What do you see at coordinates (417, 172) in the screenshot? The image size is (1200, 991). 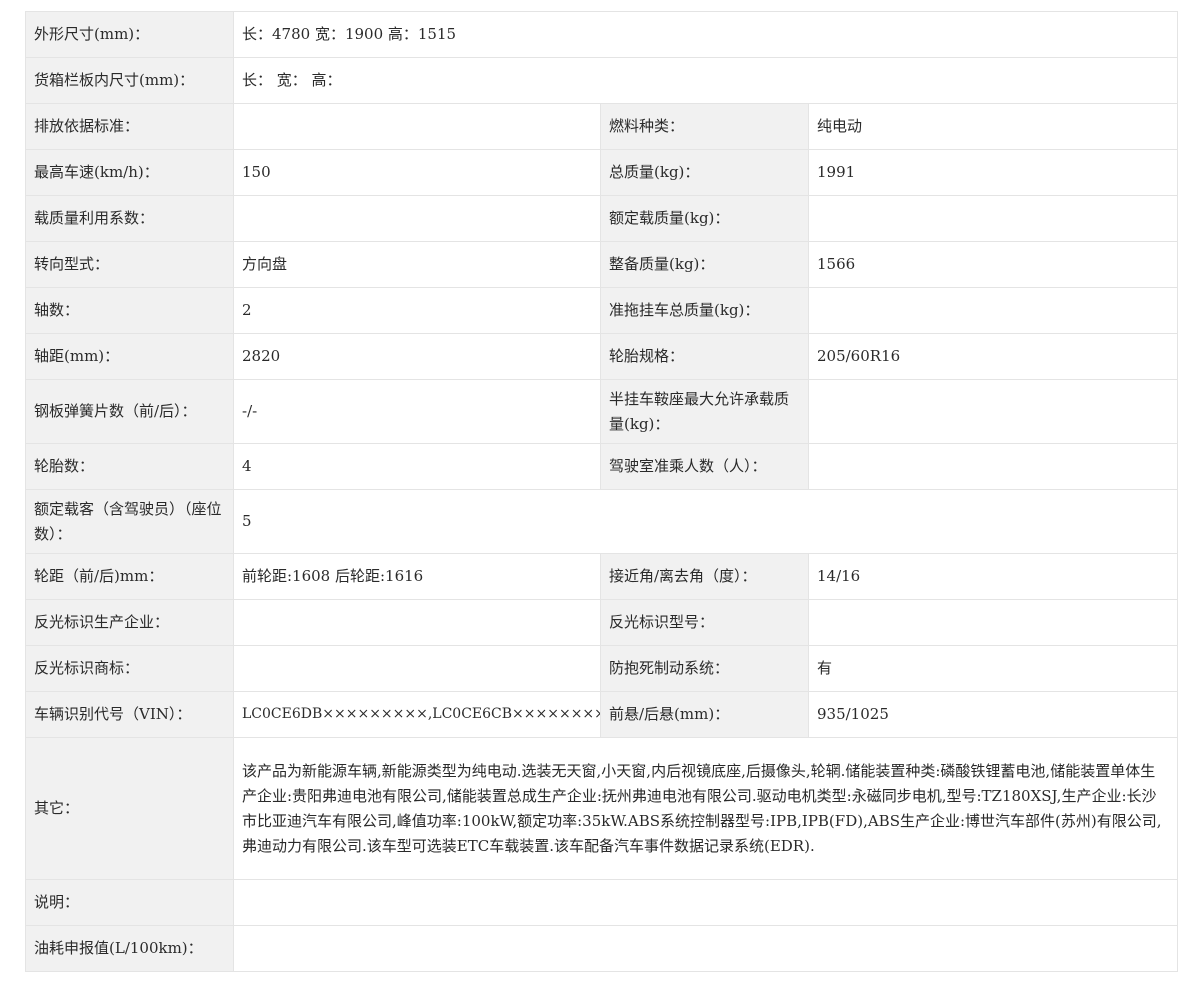 I see `value-max-speed: 150` at bounding box center [417, 172].